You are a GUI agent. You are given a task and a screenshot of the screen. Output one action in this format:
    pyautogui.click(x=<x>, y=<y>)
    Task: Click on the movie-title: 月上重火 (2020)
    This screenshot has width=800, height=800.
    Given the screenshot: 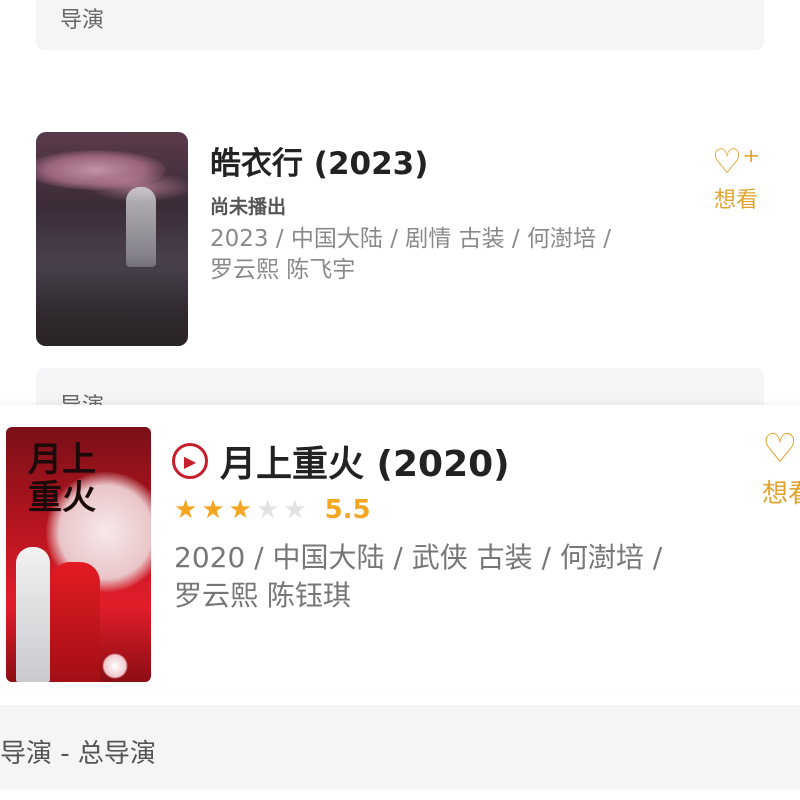 What is the action you would take?
    pyautogui.click(x=365, y=461)
    